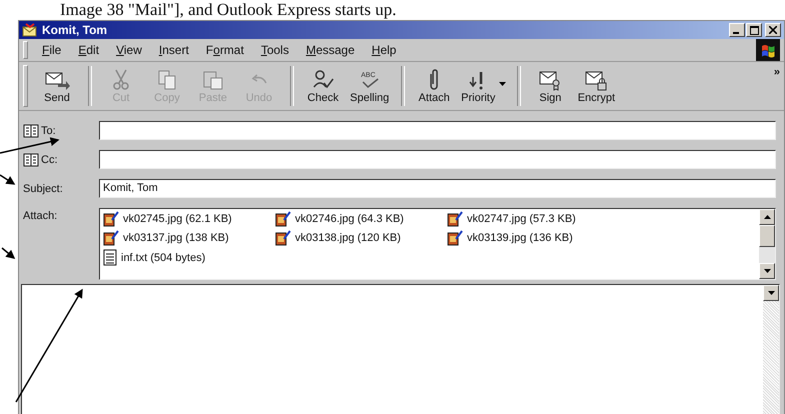 Image resolution: width=785 pixels, height=414 pixels. I want to click on attachment-item: vk03137.jpg (138 KB), so click(189, 238).